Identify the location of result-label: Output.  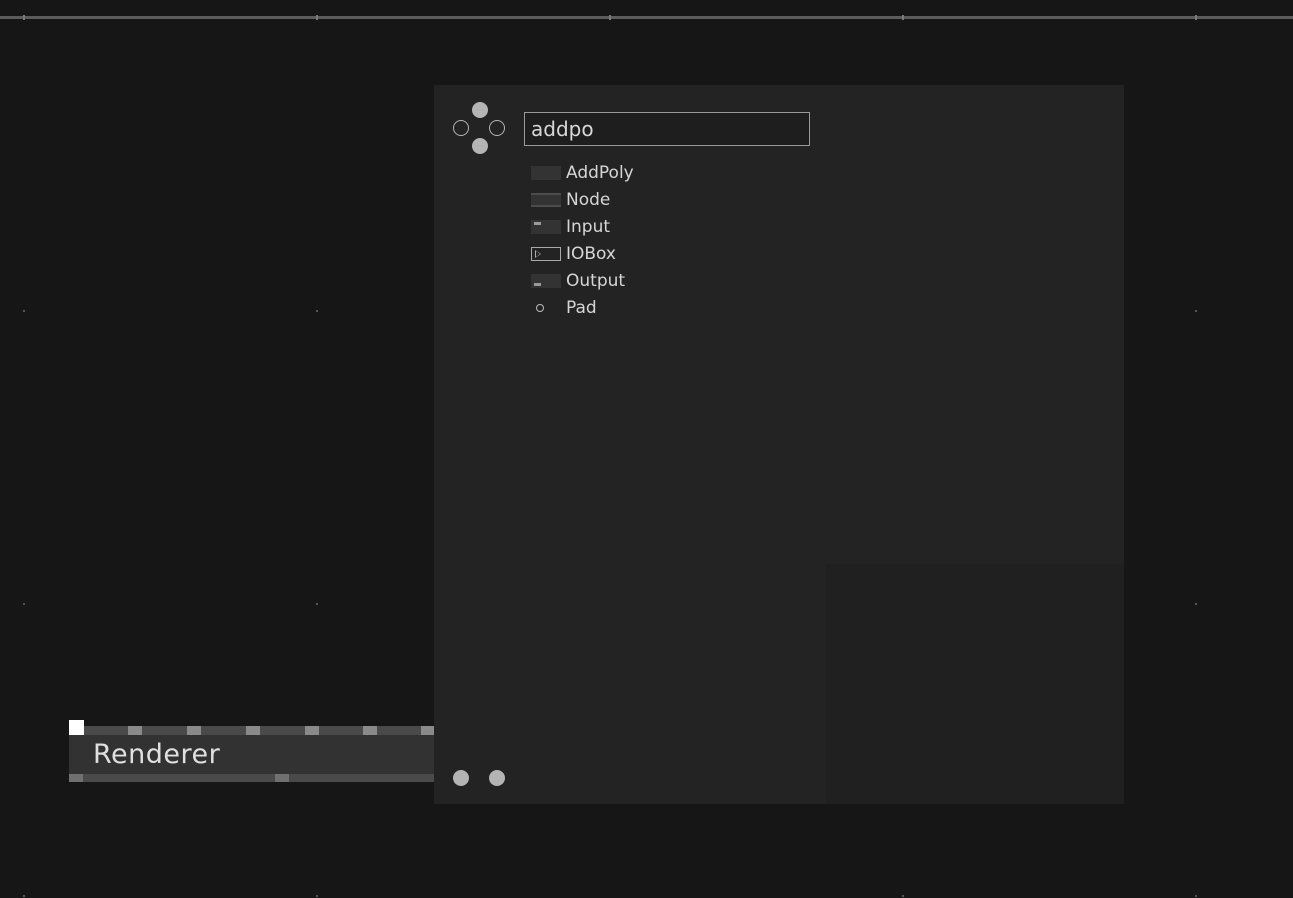
(596, 280).